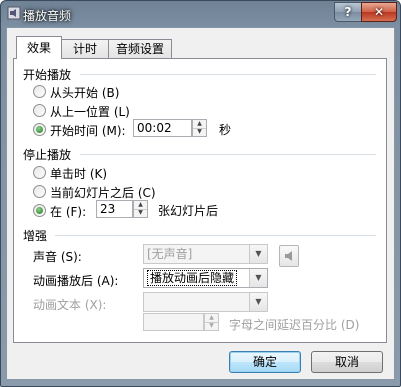  I want to click on after-animation-dropdown-value: 播放动画后隐藏, so click(192, 278).